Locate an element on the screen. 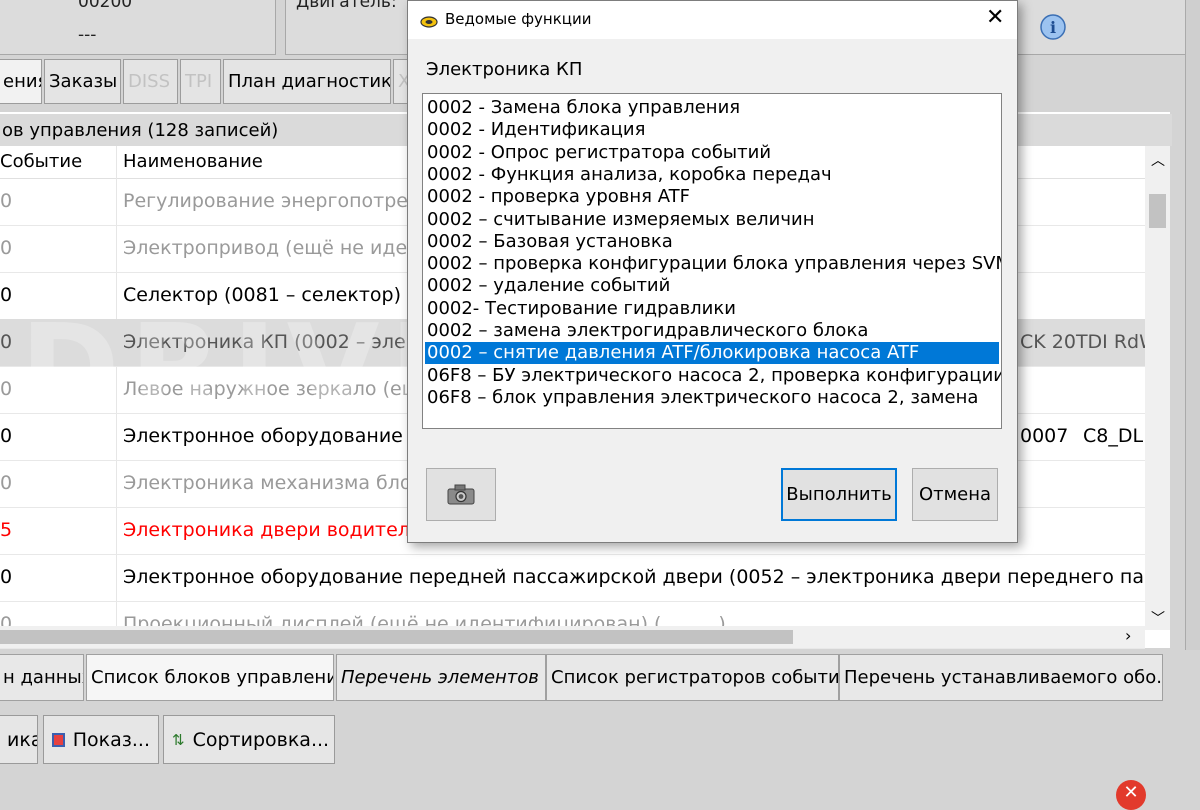 Image resolution: width=1200 pixels, height=810 pixels. right-edge-panel is located at coordinates (1192, 325).